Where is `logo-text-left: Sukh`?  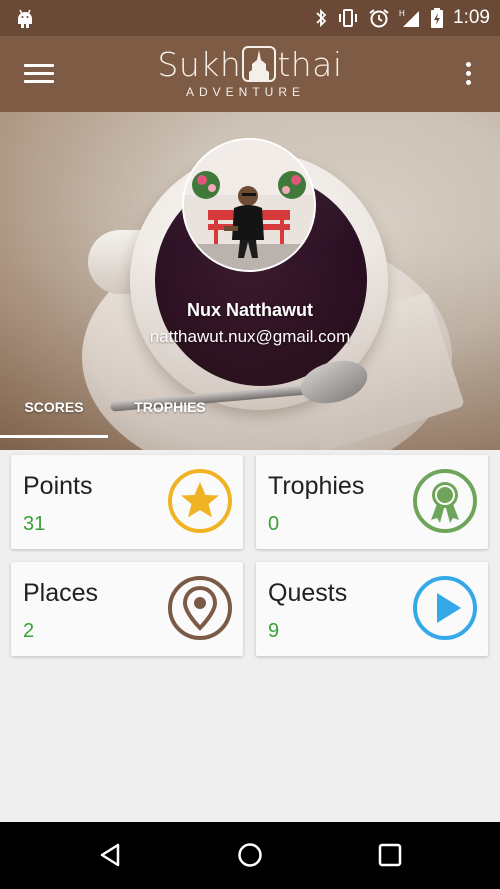 logo-text-left: Sukh is located at coordinates (199, 64).